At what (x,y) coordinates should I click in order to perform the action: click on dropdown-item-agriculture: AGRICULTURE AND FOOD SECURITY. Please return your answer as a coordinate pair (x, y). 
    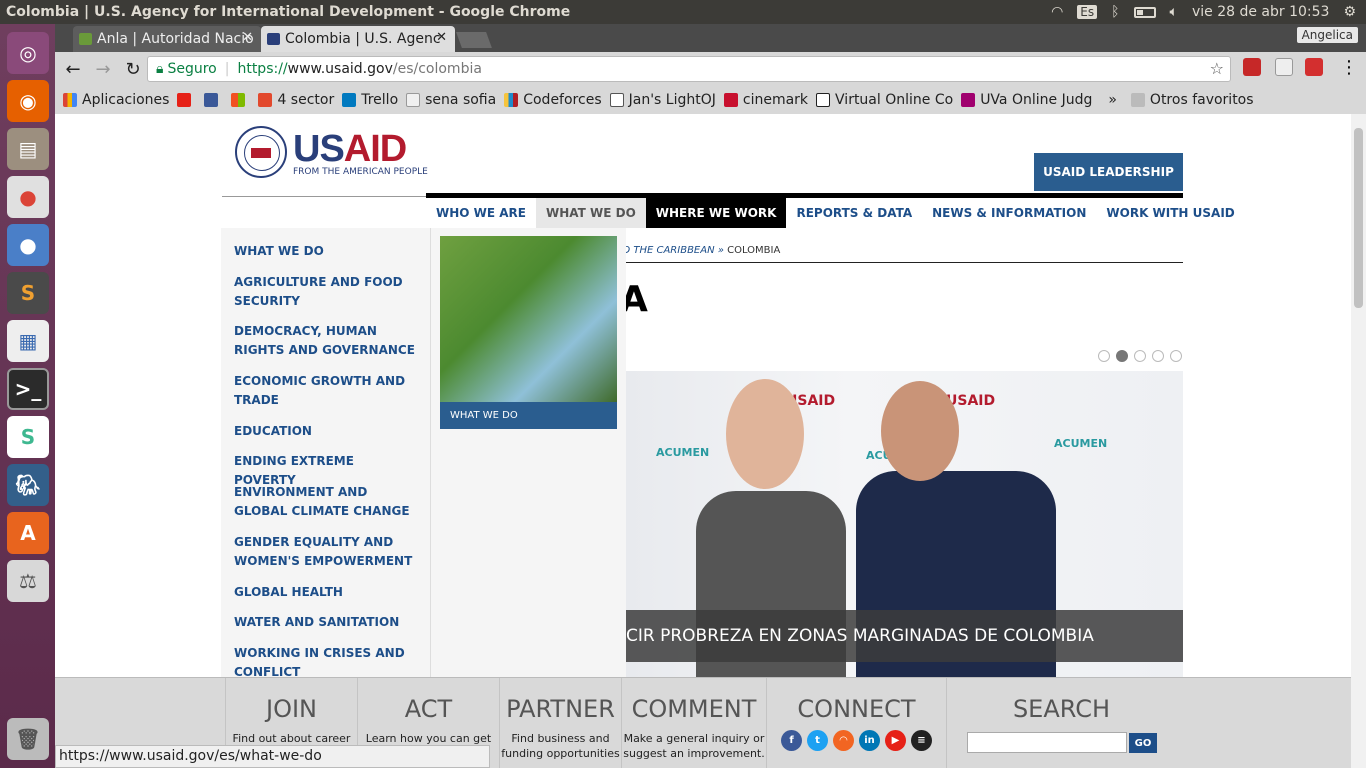
    Looking at the image, I should click on (326, 292).